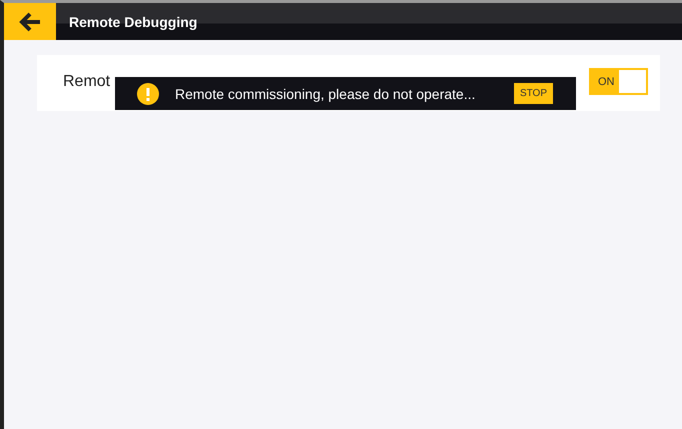 The image size is (682, 429). Describe the element at coordinates (618, 81) in the screenshot. I see `toggle-switch: ON` at that location.